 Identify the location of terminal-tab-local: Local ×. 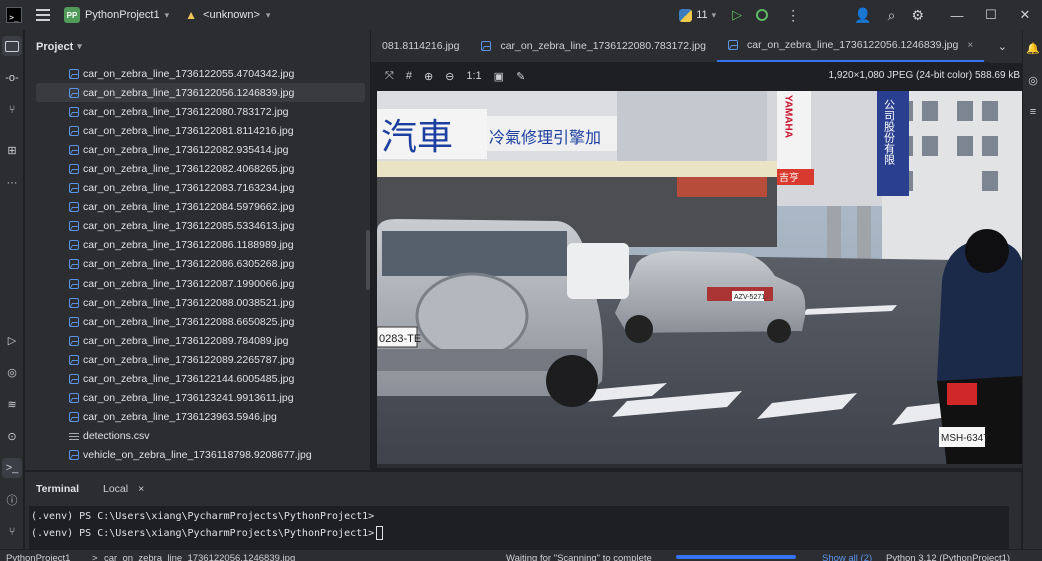
(123, 489).